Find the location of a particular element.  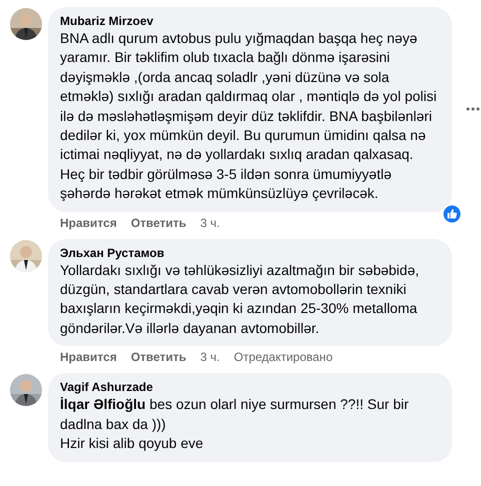

comment-text: Yollardakı sıxlığı və təhlükəsizliyi azaltmağın bir səbəbidə, düzgün, standartlara cavab verən avtomobollərin texniki baxışların keçirməkdi,yəqin ki azından 25-30% metalloma göndərilər.Və illərlə dayanan avtomobillər. is located at coordinates (240, 299).